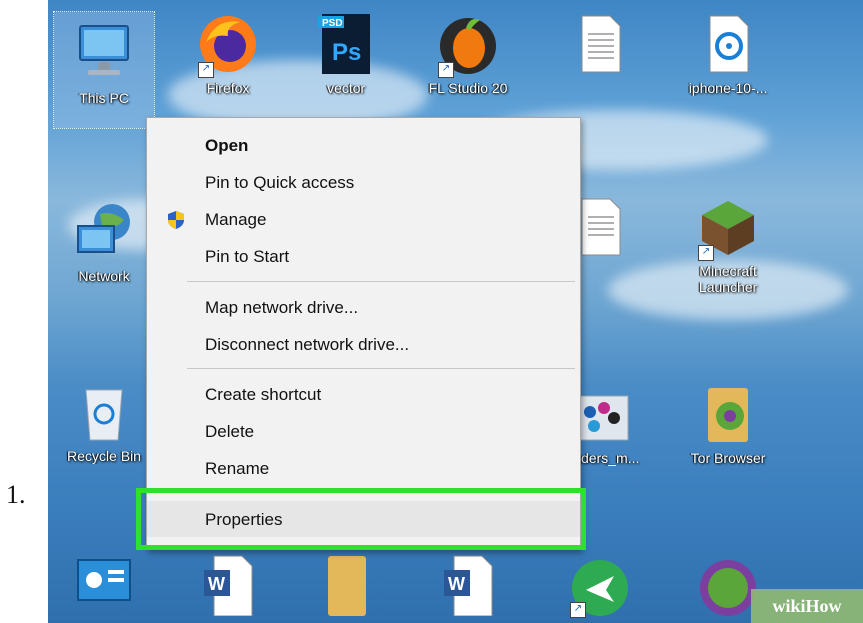 The height and width of the screenshot is (623, 863). I want to click on icon-label: Network, so click(104, 276).